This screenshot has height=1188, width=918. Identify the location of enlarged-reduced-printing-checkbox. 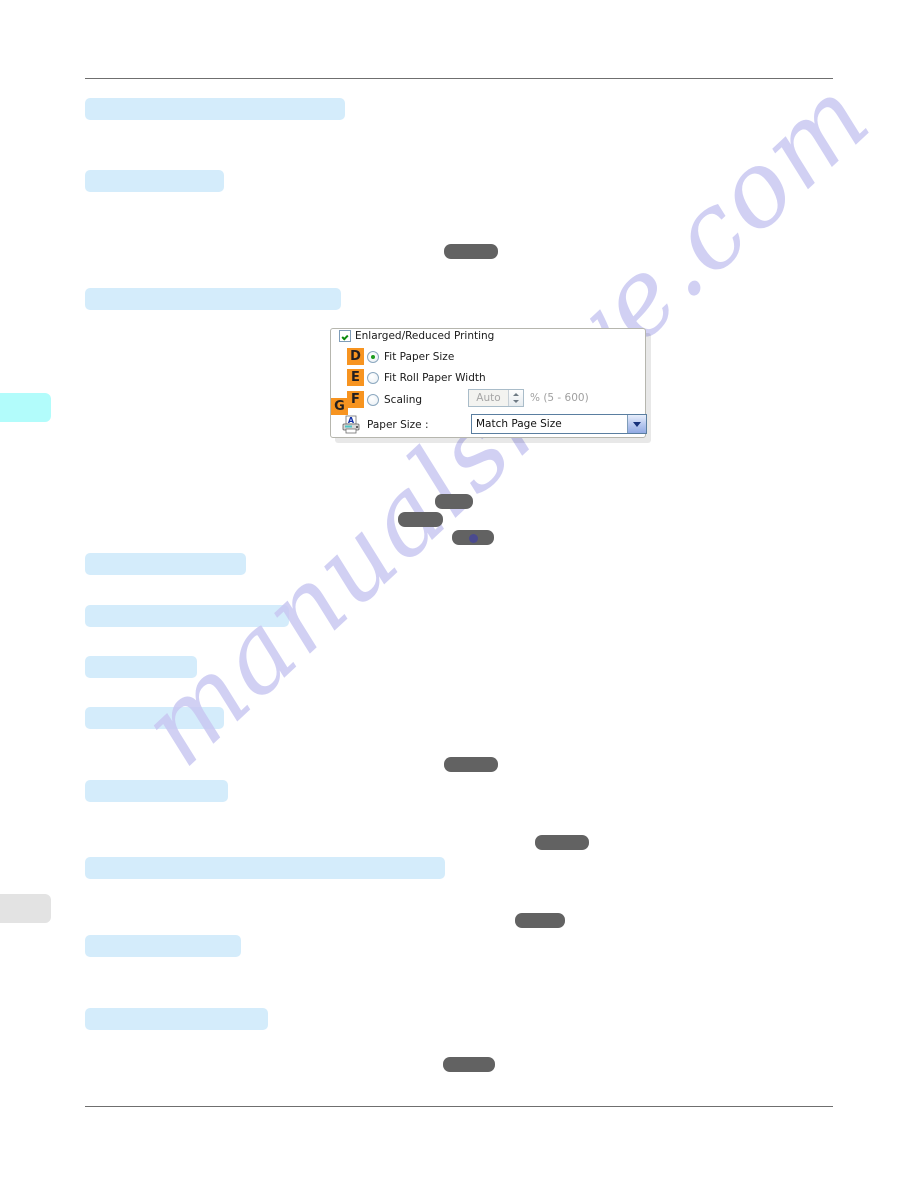
(345, 336).